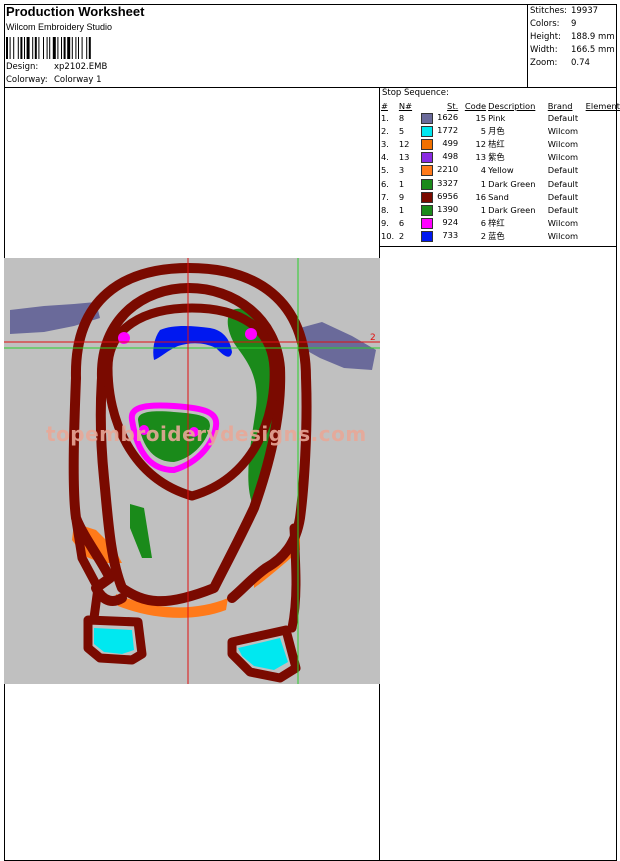 The height and width of the screenshot is (861, 620). What do you see at coordinates (405, 105) in the screenshot?
I see `col-header: N#` at bounding box center [405, 105].